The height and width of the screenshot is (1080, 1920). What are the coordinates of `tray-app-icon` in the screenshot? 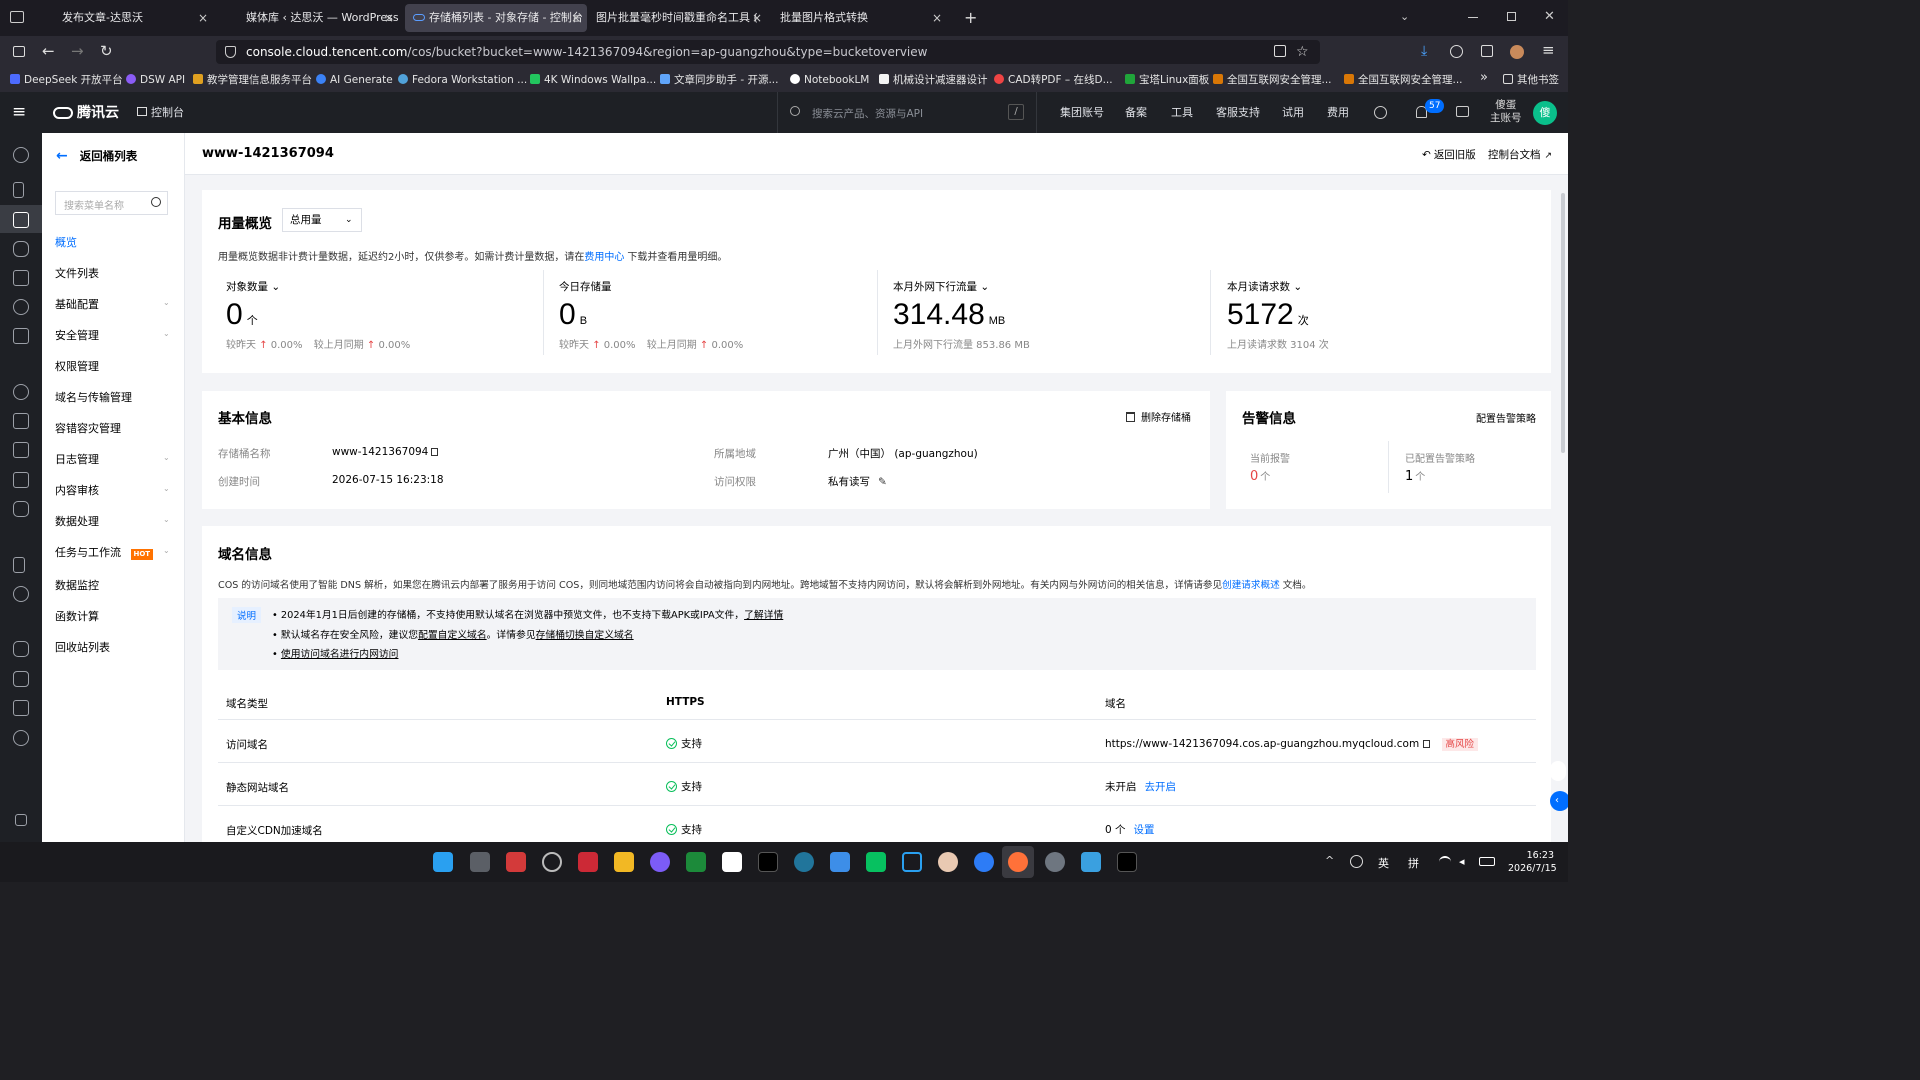 It's located at (1356, 861).